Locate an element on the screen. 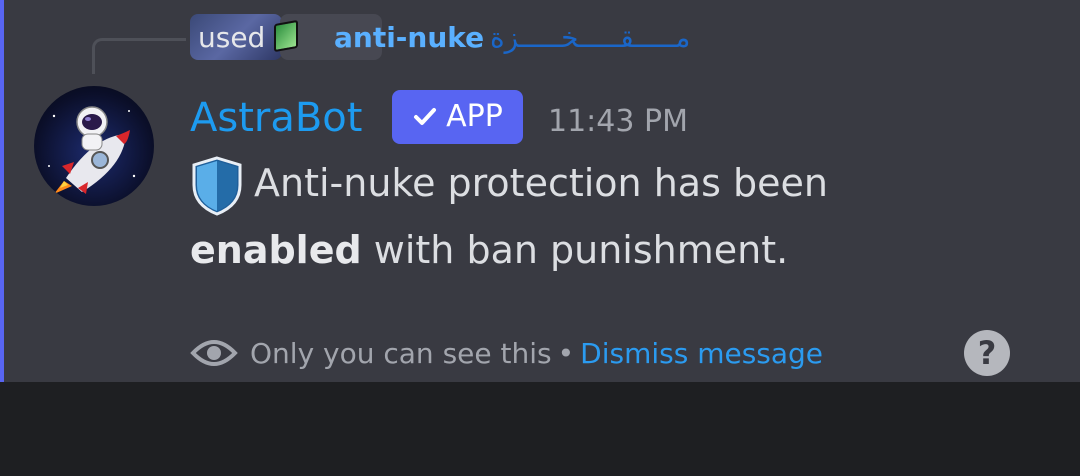  help-icon: ? is located at coordinates (987, 353).